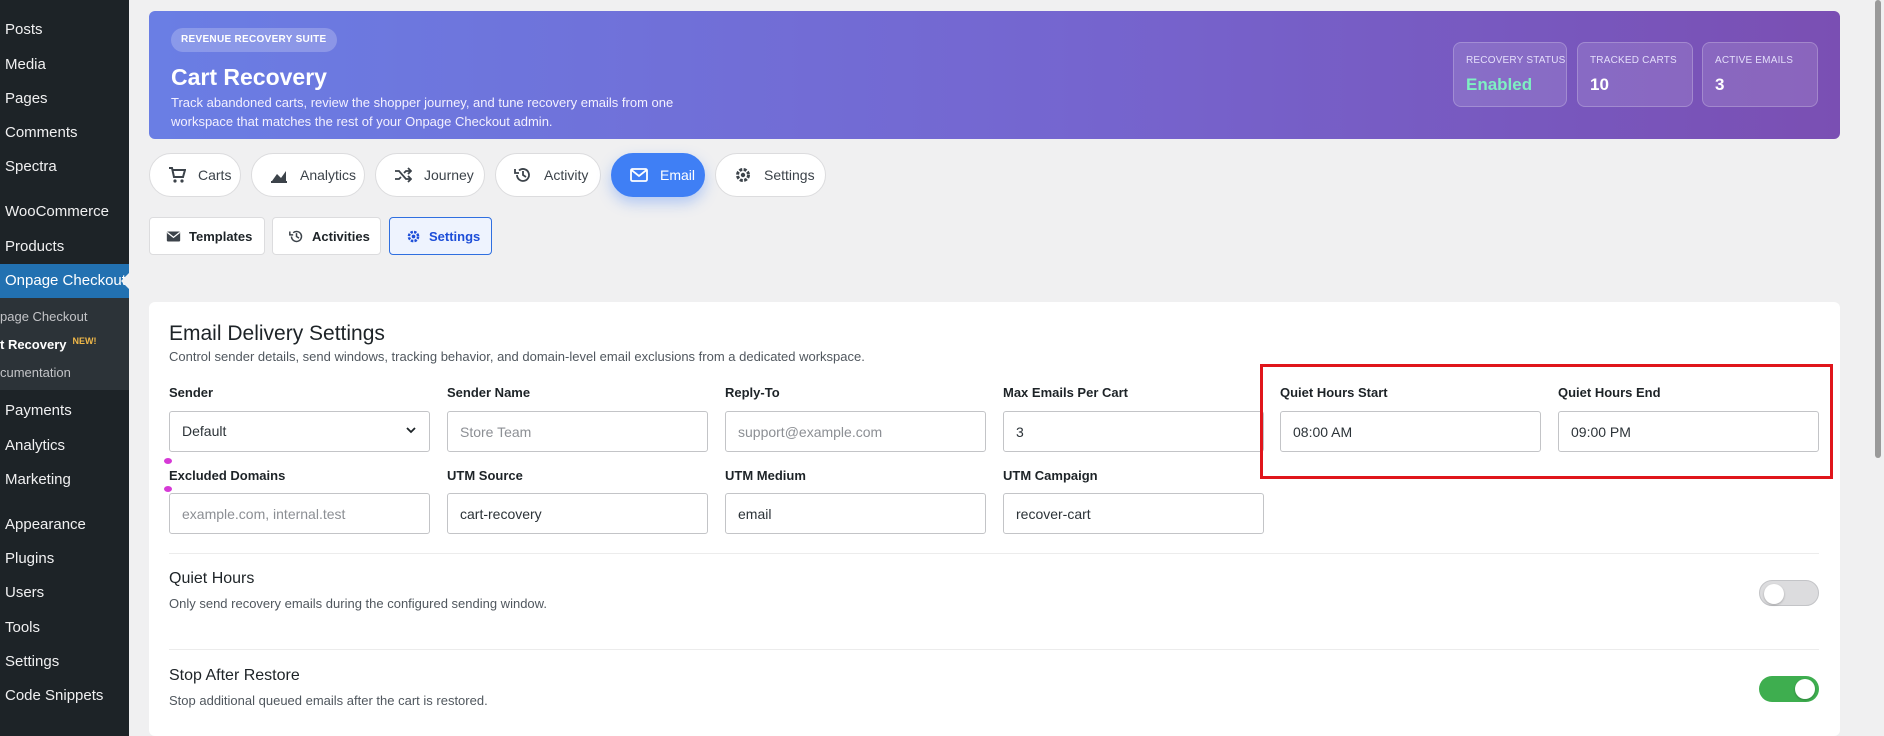  Describe the element at coordinates (168, 461) in the screenshot. I see `resize-marker-top` at that location.